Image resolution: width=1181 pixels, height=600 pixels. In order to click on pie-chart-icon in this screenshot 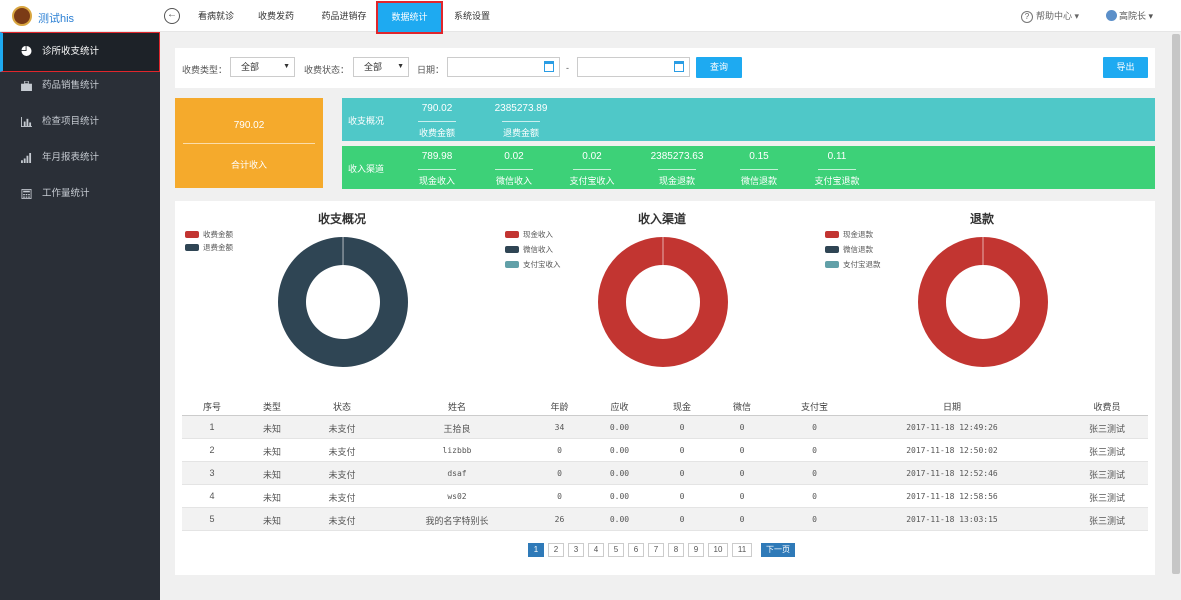, I will do `click(26, 51)`.